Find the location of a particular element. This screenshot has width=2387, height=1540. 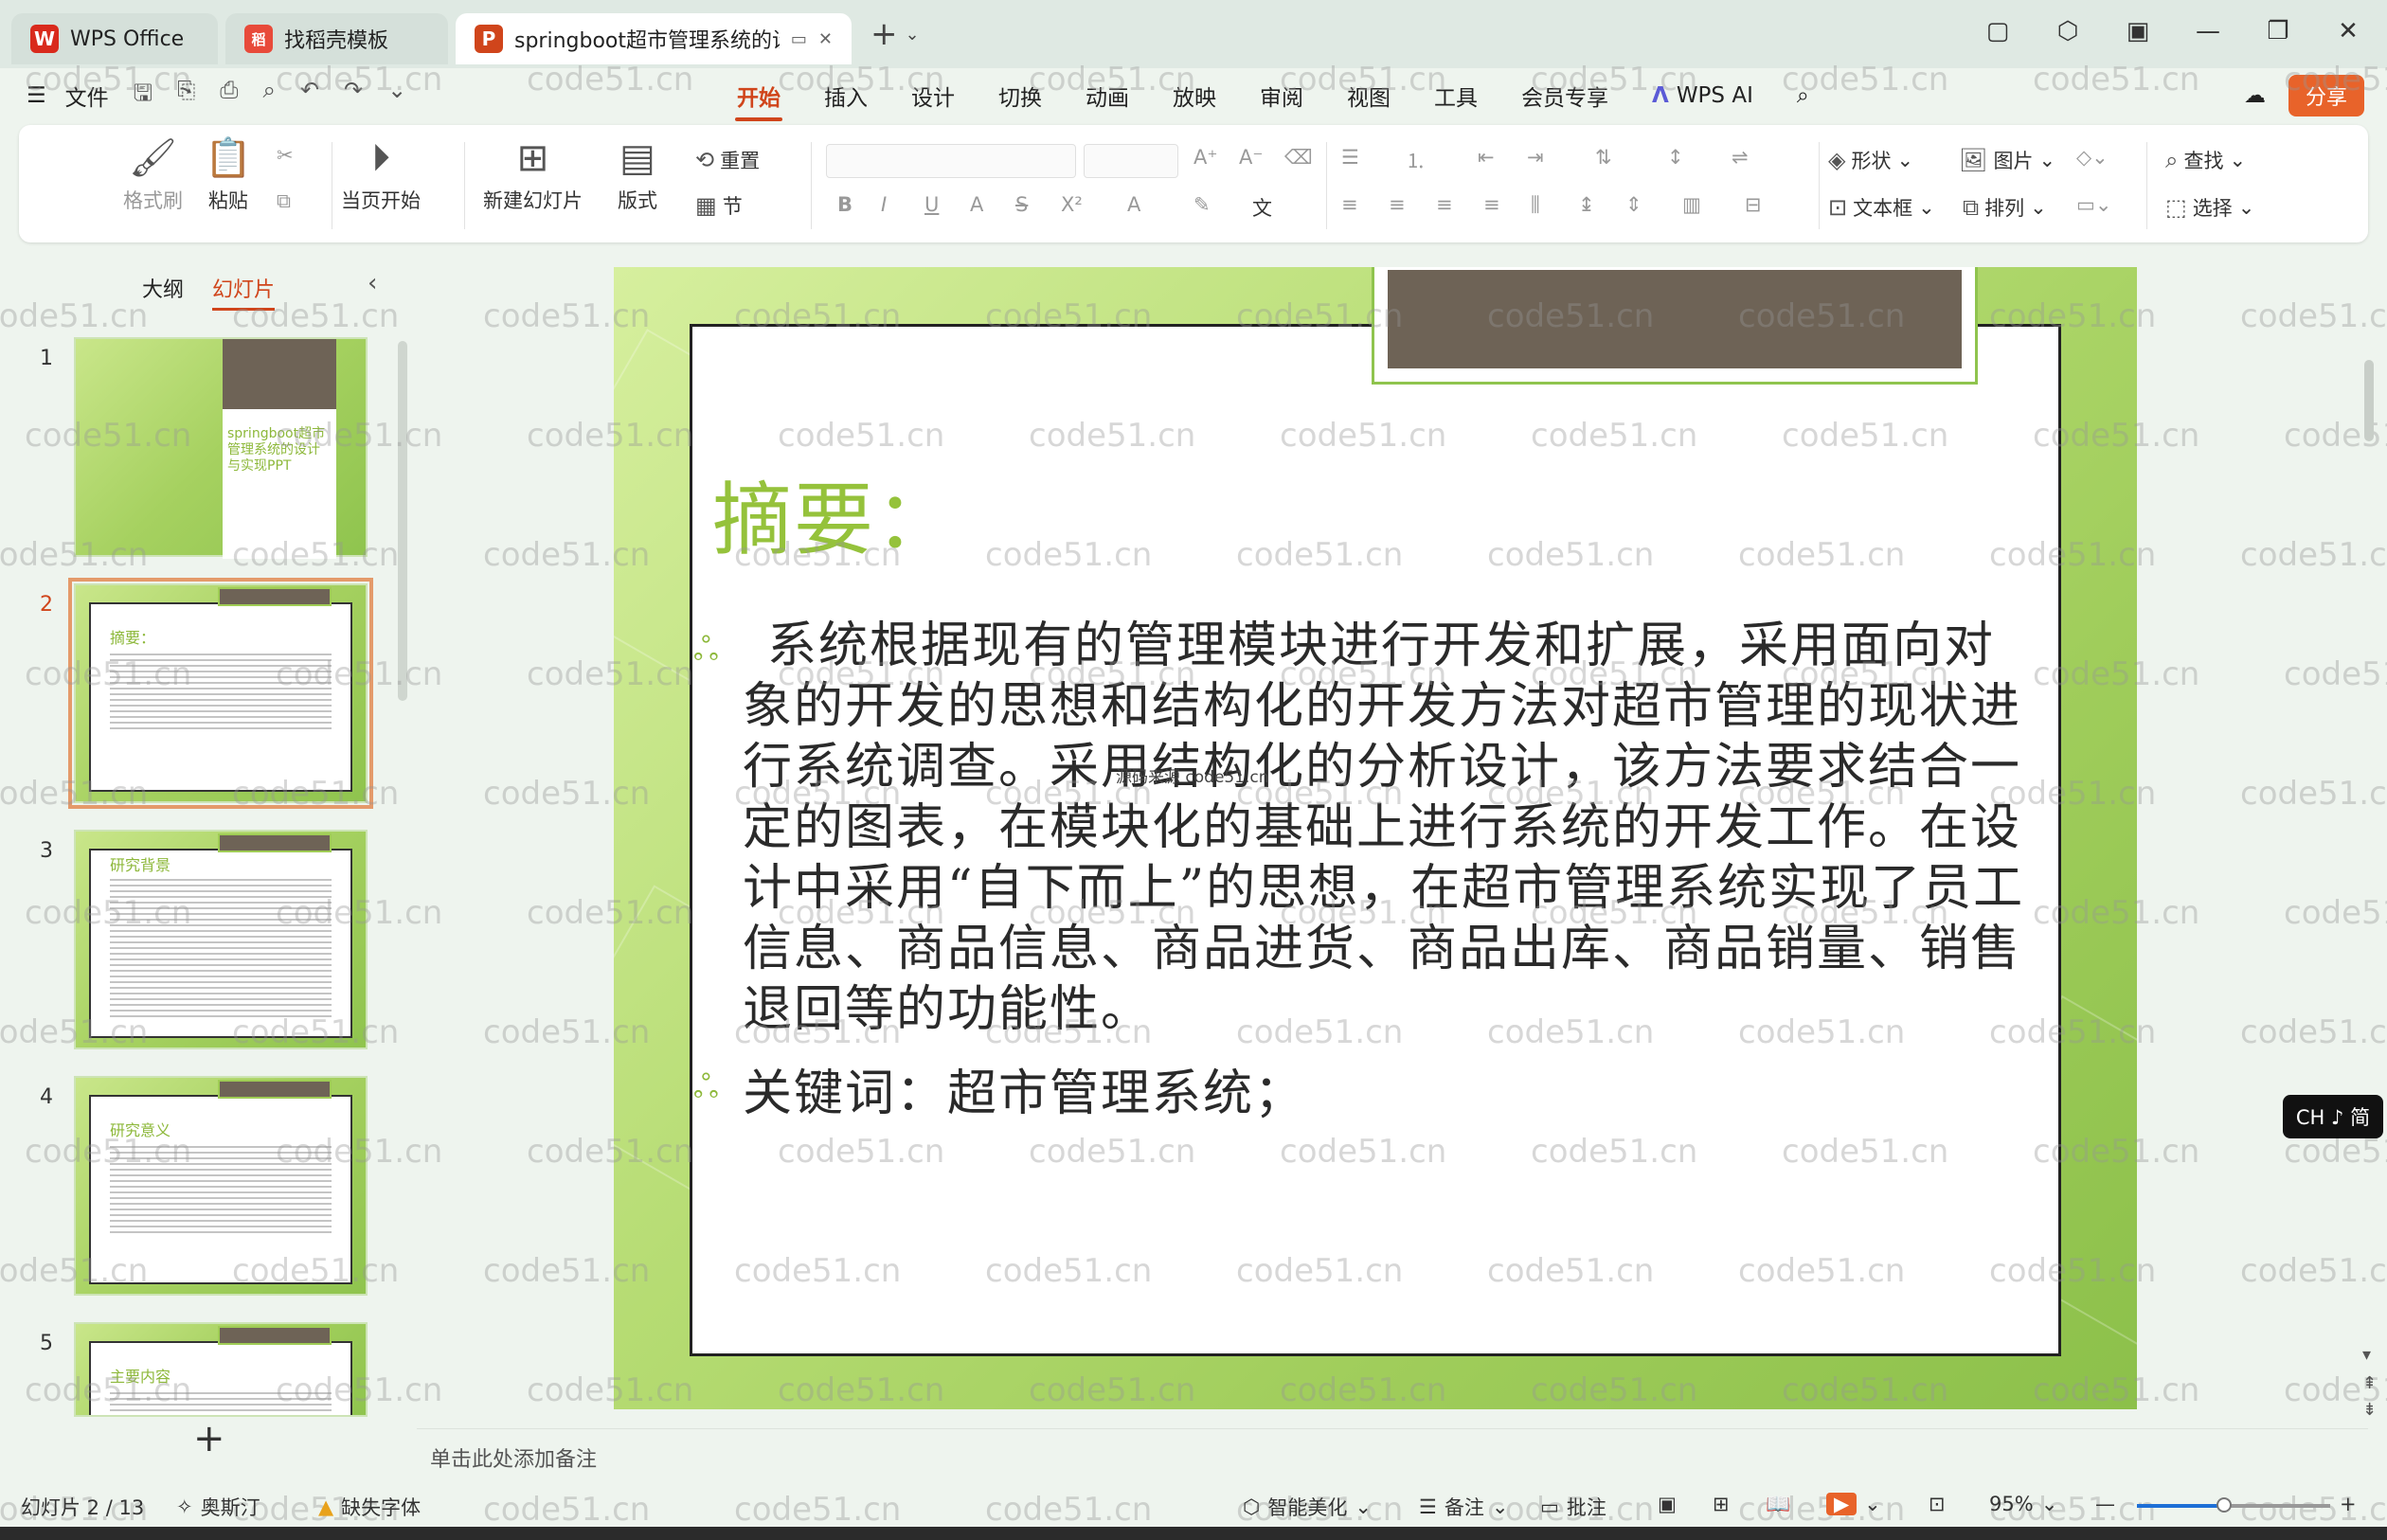

reading-view-icon: 📖 is located at coordinates (1778, 1504).